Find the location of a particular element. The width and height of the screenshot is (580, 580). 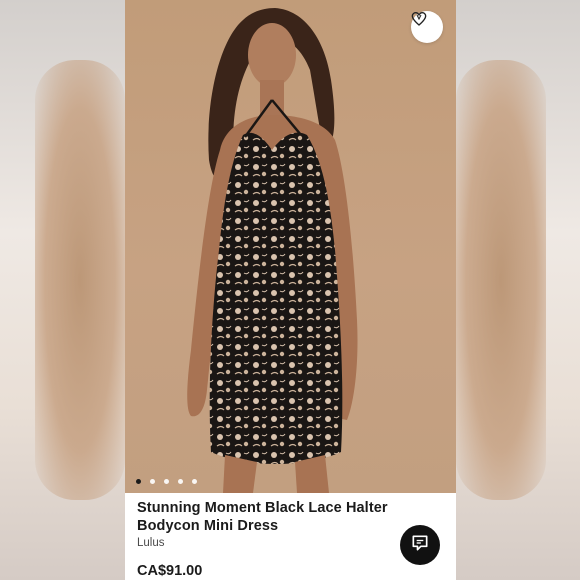

chat-bubble-icon is located at coordinates (420, 545).